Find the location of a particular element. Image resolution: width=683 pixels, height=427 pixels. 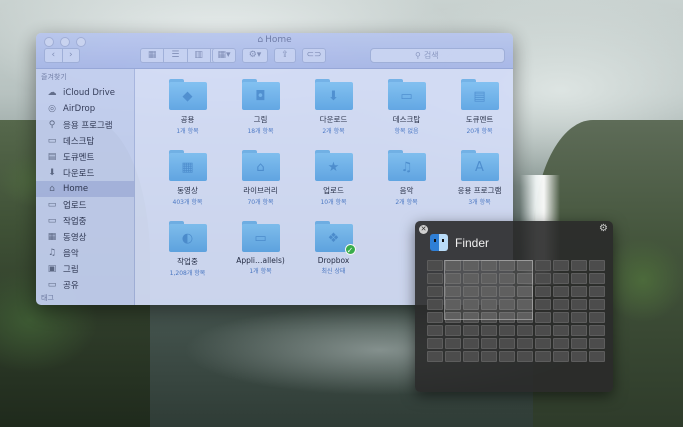

movies-icon: ▦ is located at coordinates (52, 237).